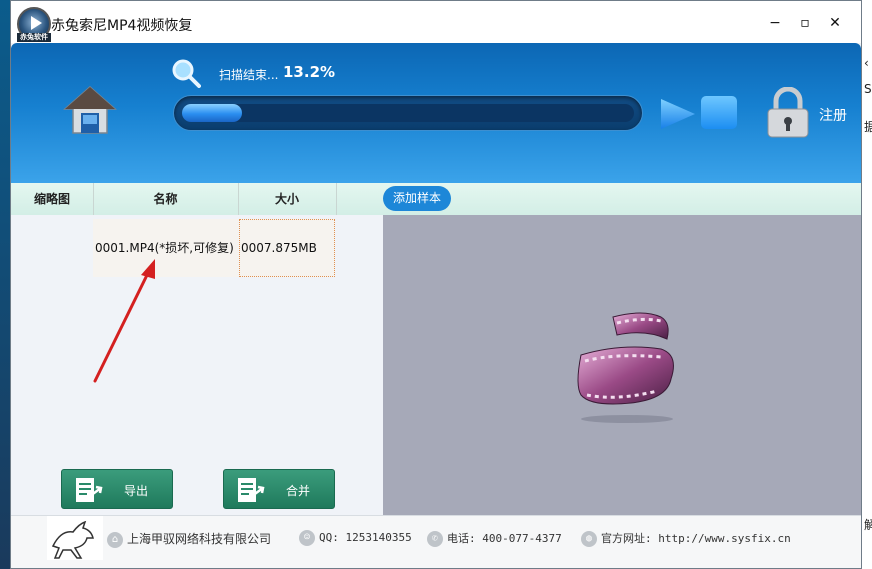 This screenshot has height=569, width=872. What do you see at coordinates (34, 24) in the screenshot?
I see `app-logo-icon: 赤兔软件` at bounding box center [34, 24].